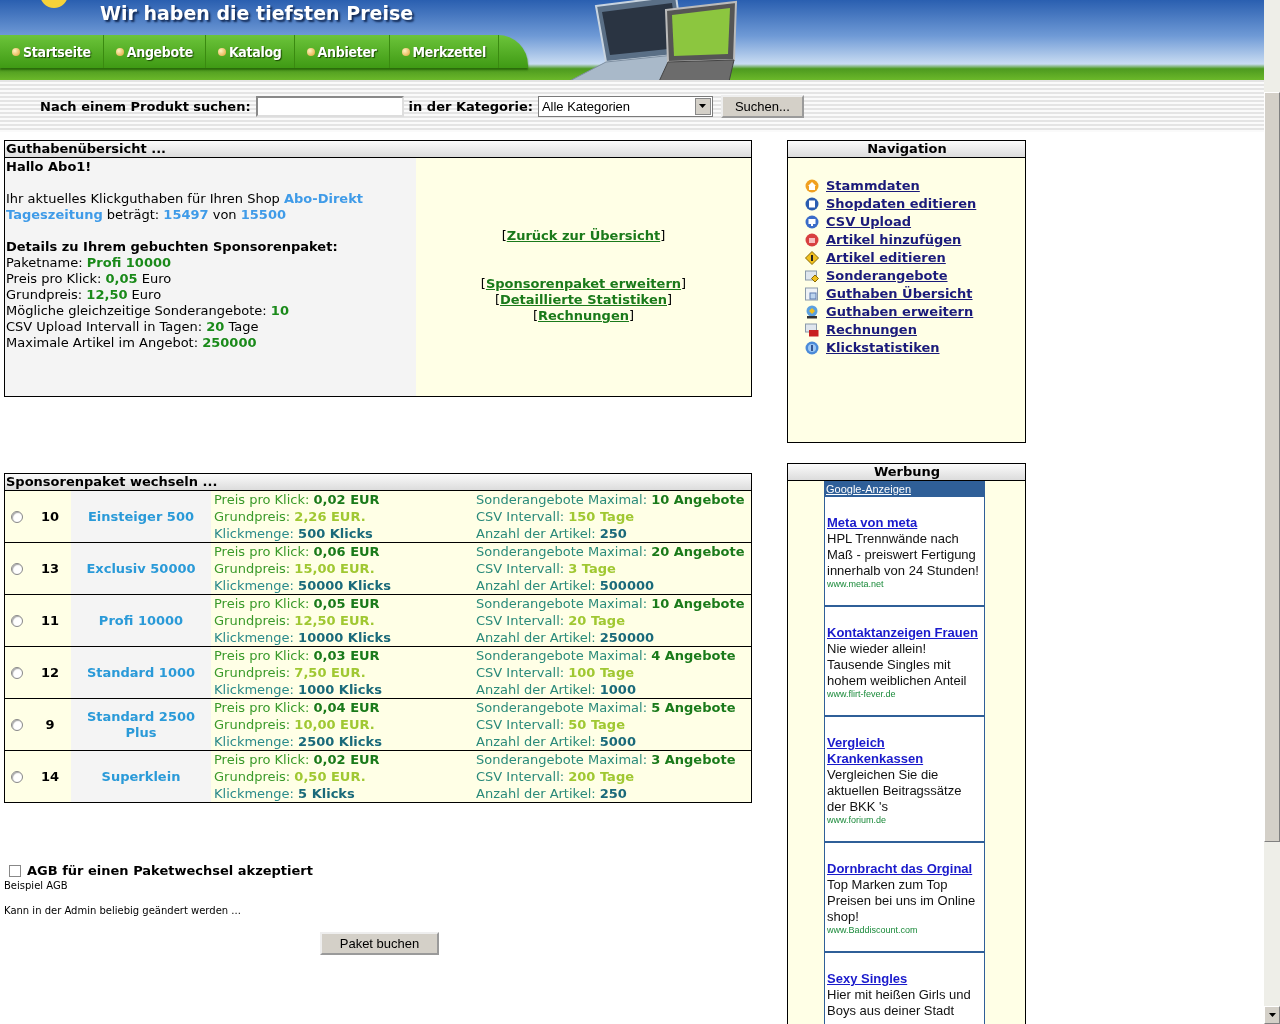 The height and width of the screenshot is (1024, 1280). Describe the element at coordinates (290, 672) in the screenshot. I see `package-detail: Grundpreis: 7,50 EUR.` at that location.